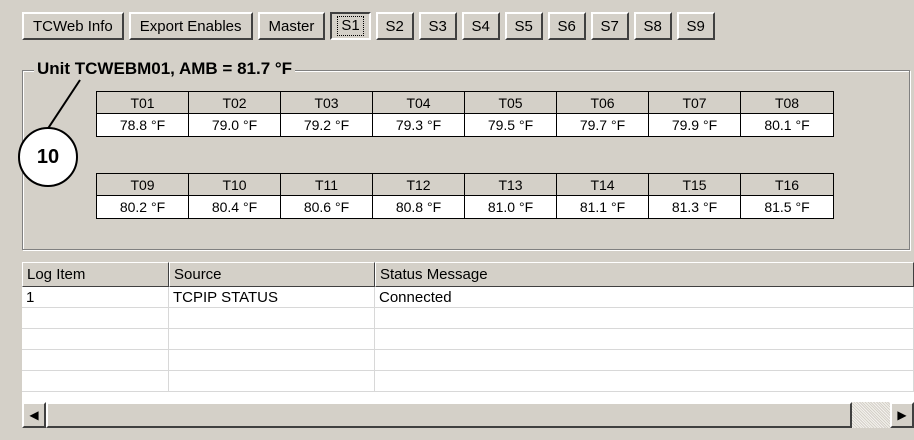 The image size is (914, 440). What do you see at coordinates (95, 274) in the screenshot?
I see `column-header-log-item: Log Item` at bounding box center [95, 274].